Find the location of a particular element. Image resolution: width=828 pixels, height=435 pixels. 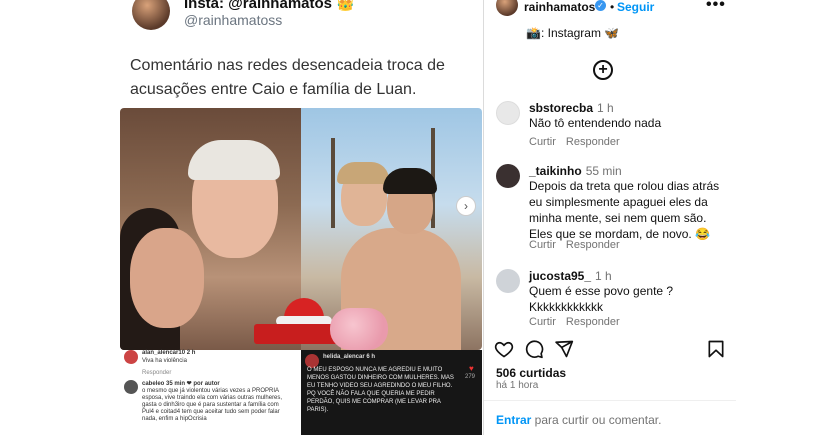

post-action-bar is located at coordinates (610, 351).